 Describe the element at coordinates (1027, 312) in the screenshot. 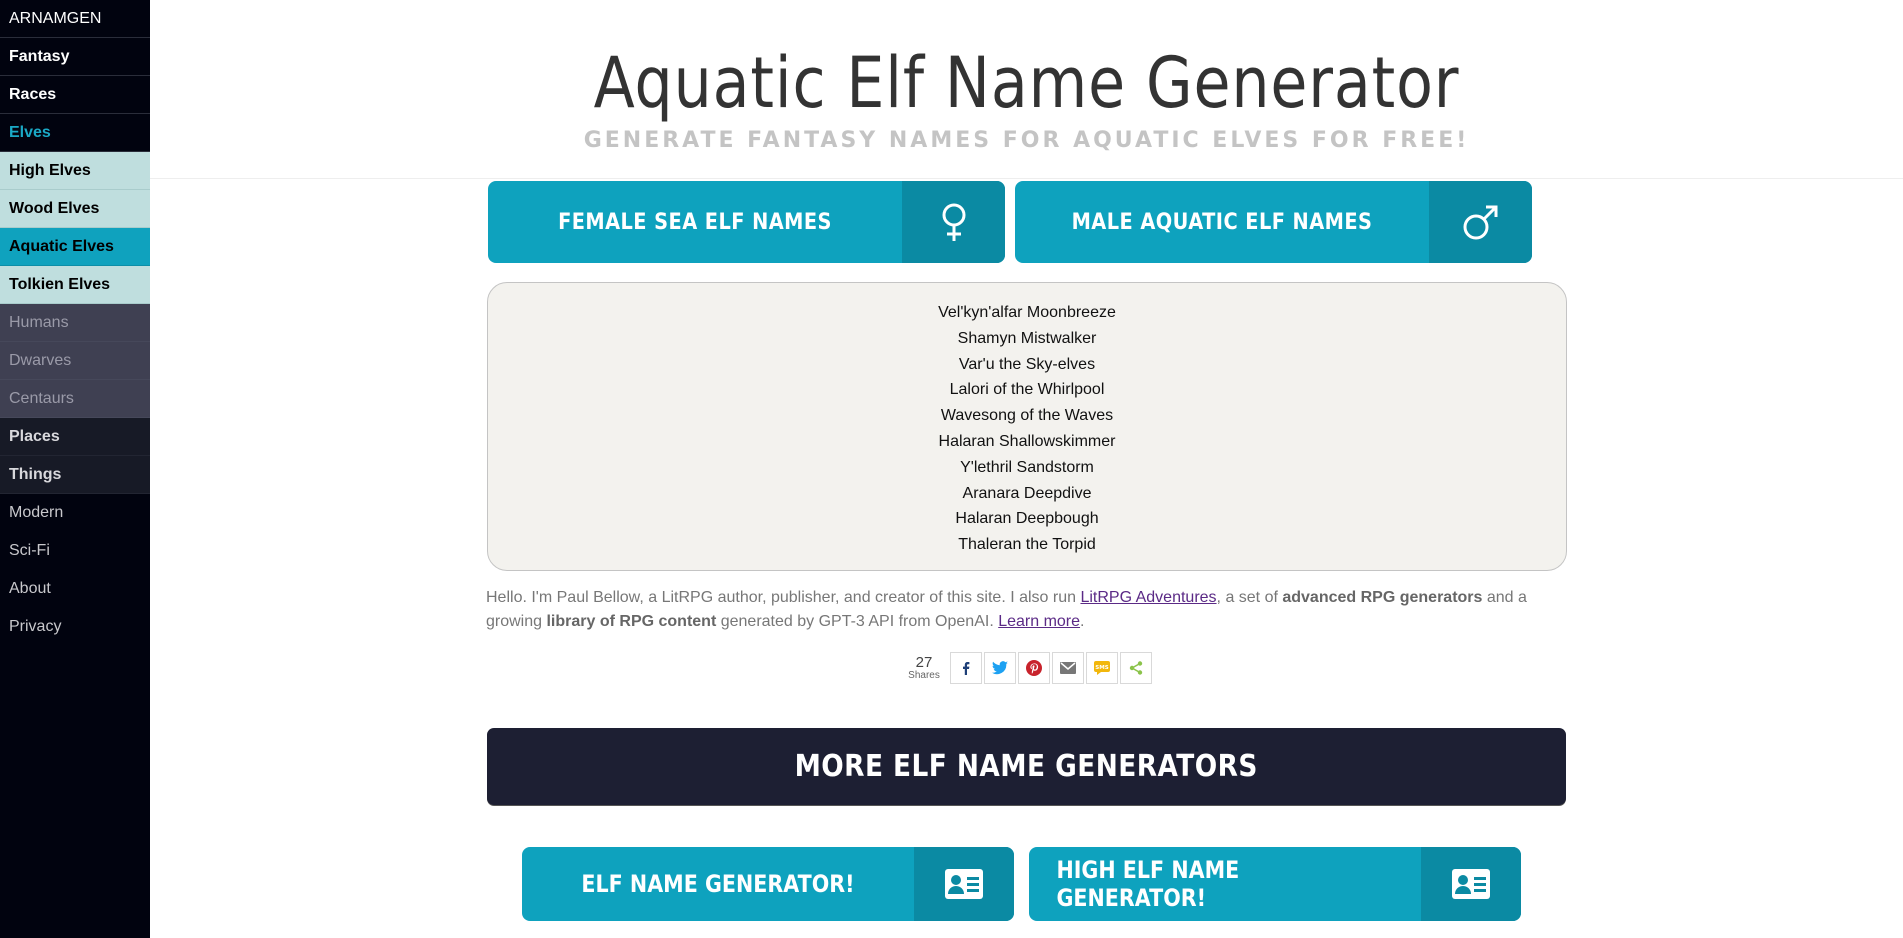

I see `result-name: Vel'kyn'alfar Moonbreeze` at that location.